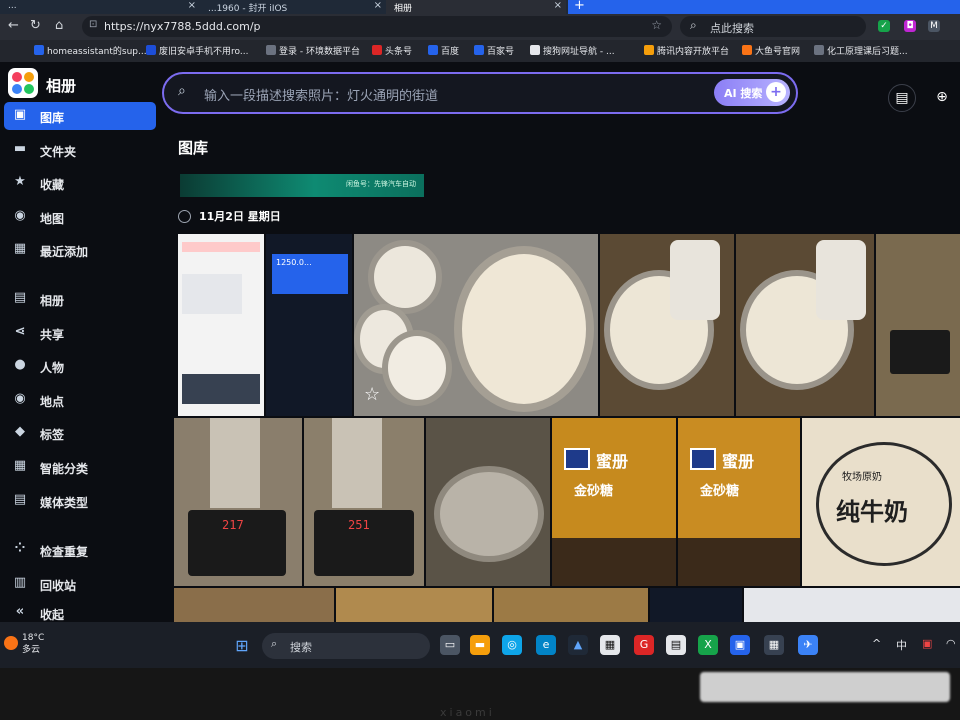 This screenshot has height=720, width=960. Describe the element at coordinates (512, 645) in the screenshot. I see `app-icon: ◎` at that location.